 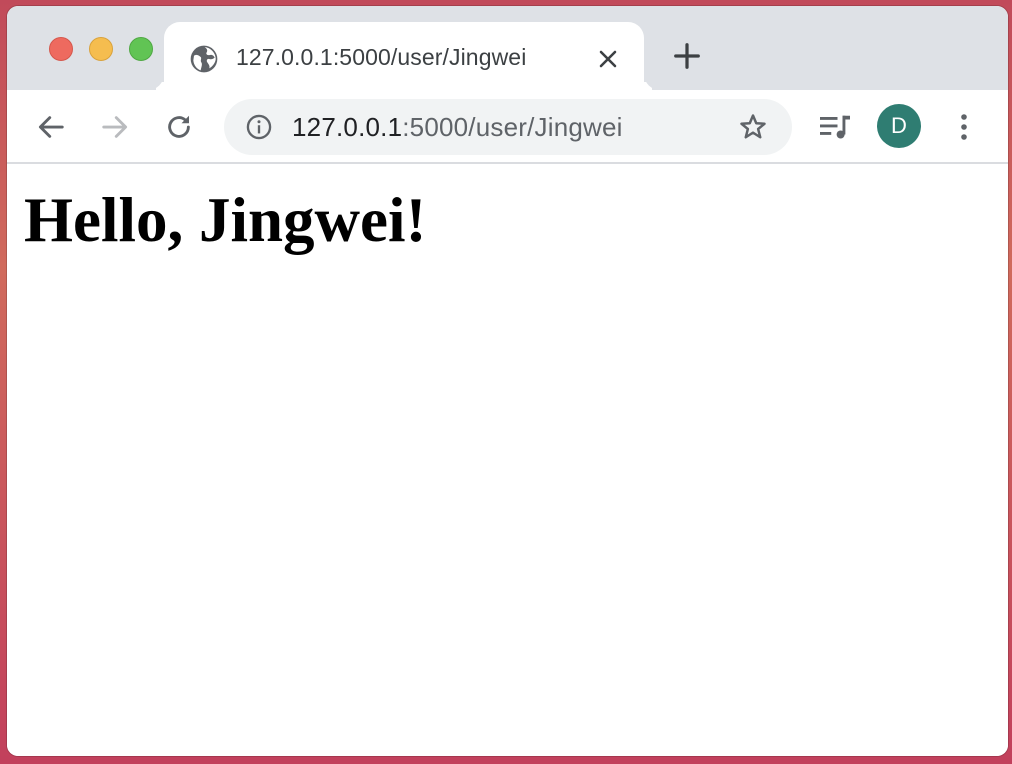 I want to click on globe-icon, so click(x=204, y=59).